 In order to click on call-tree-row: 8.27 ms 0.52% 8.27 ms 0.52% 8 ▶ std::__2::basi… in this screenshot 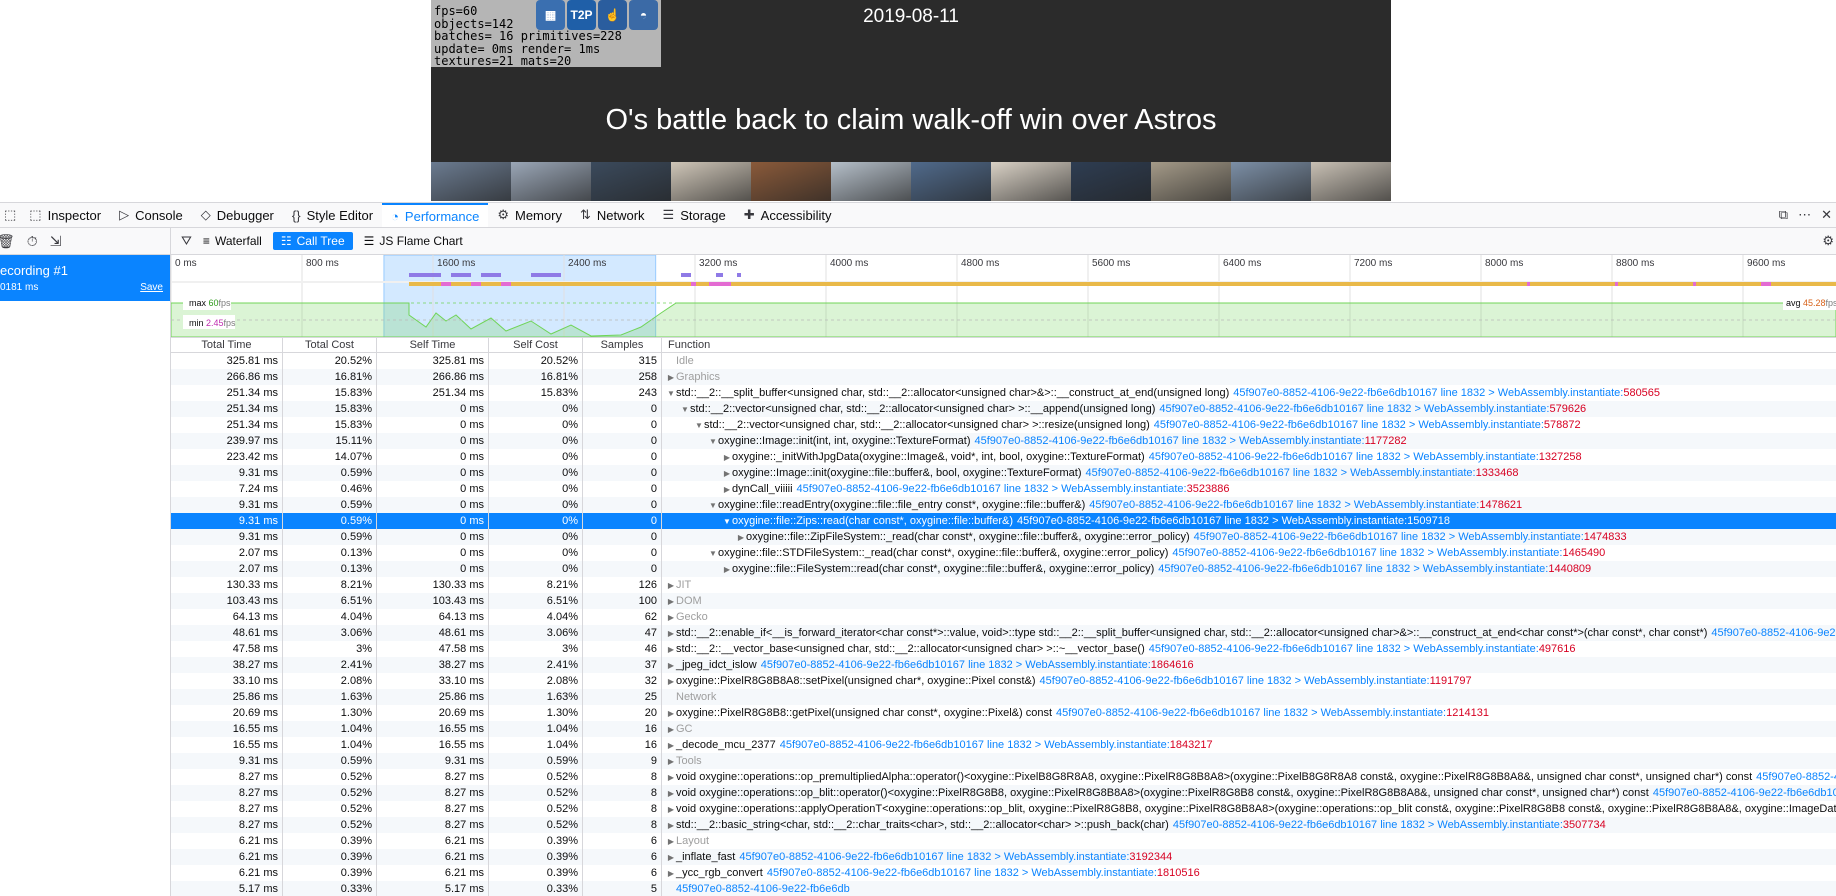, I will do `click(1003, 825)`.